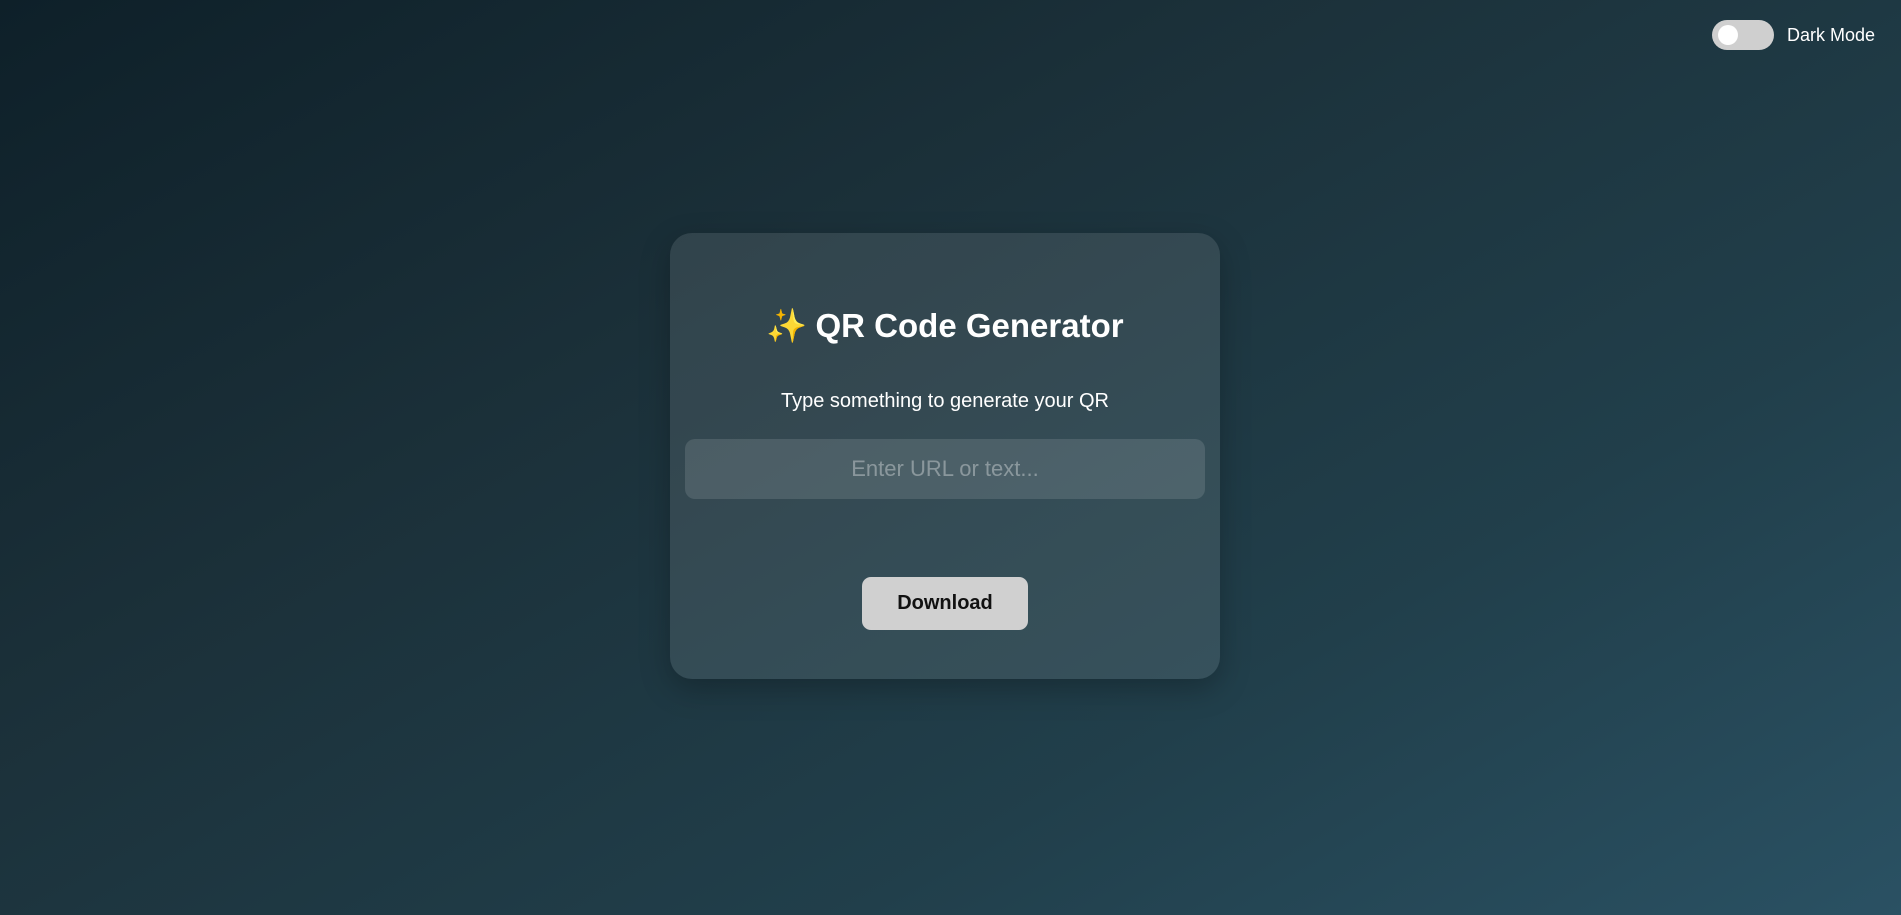 Image resolution: width=1901 pixels, height=915 pixels. I want to click on dark-mode-label: Dark Mode, so click(1830, 34).